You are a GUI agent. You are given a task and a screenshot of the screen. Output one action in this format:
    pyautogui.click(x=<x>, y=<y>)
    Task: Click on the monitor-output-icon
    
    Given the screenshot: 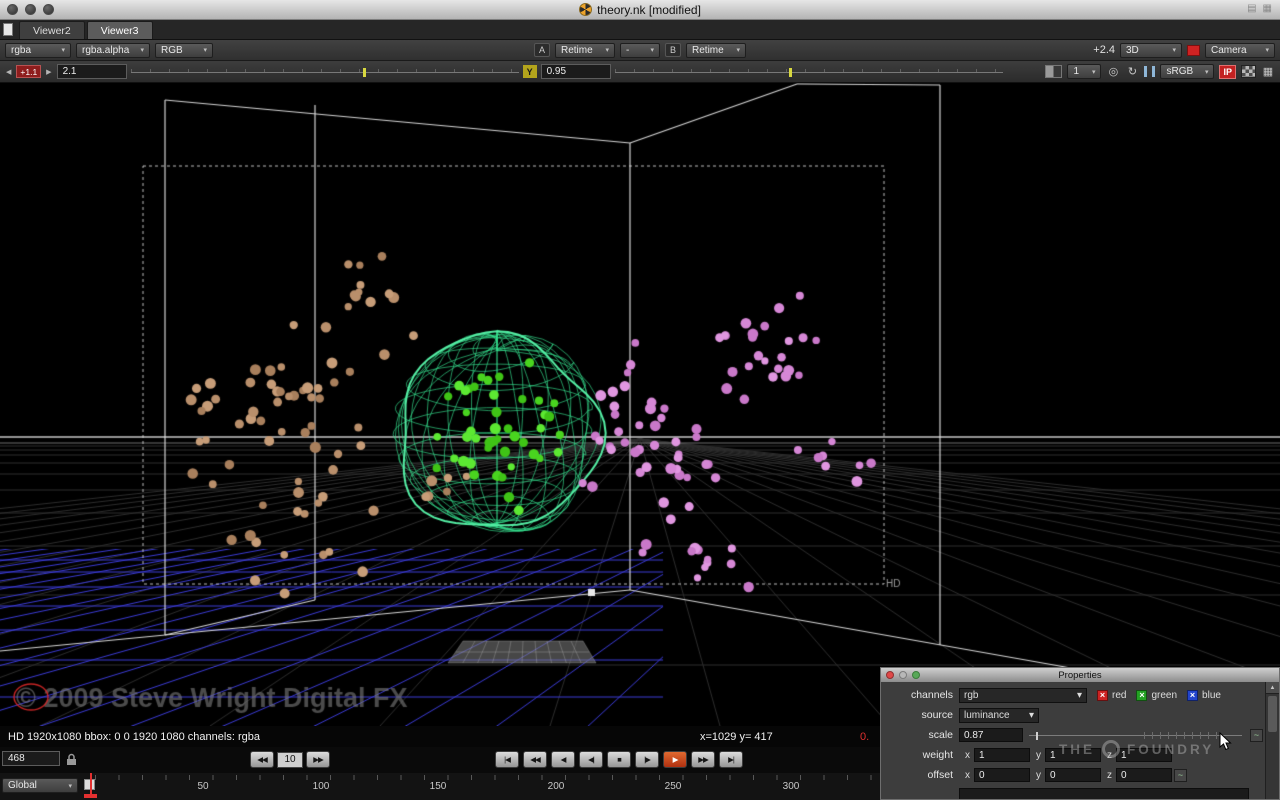 What is the action you would take?
    pyautogui.click(x=1054, y=71)
    